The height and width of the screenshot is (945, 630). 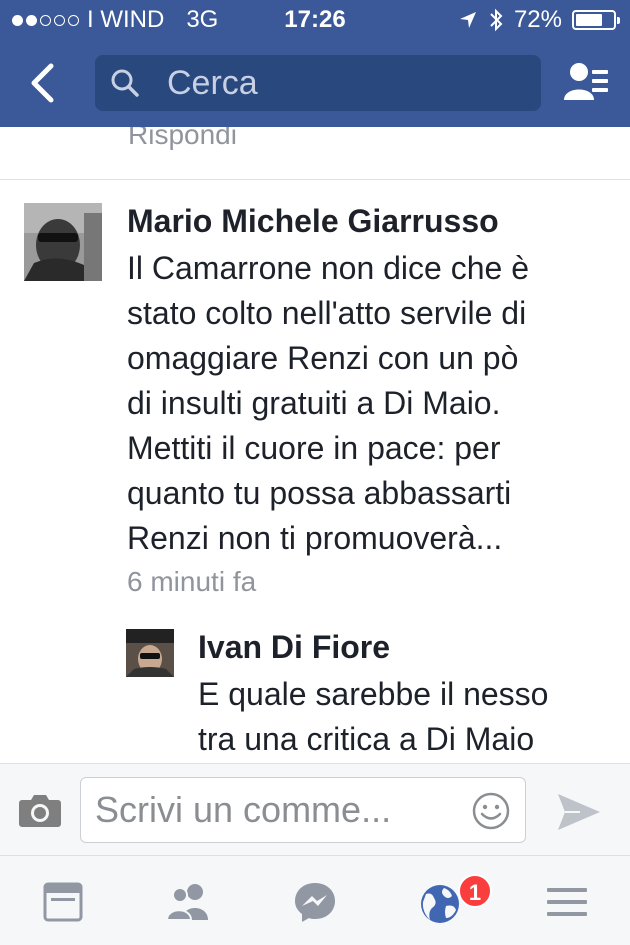 What do you see at coordinates (314, 448) in the screenshot?
I see `comment-line: Mettiti il cuore in pace: per` at bounding box center [314, 448].